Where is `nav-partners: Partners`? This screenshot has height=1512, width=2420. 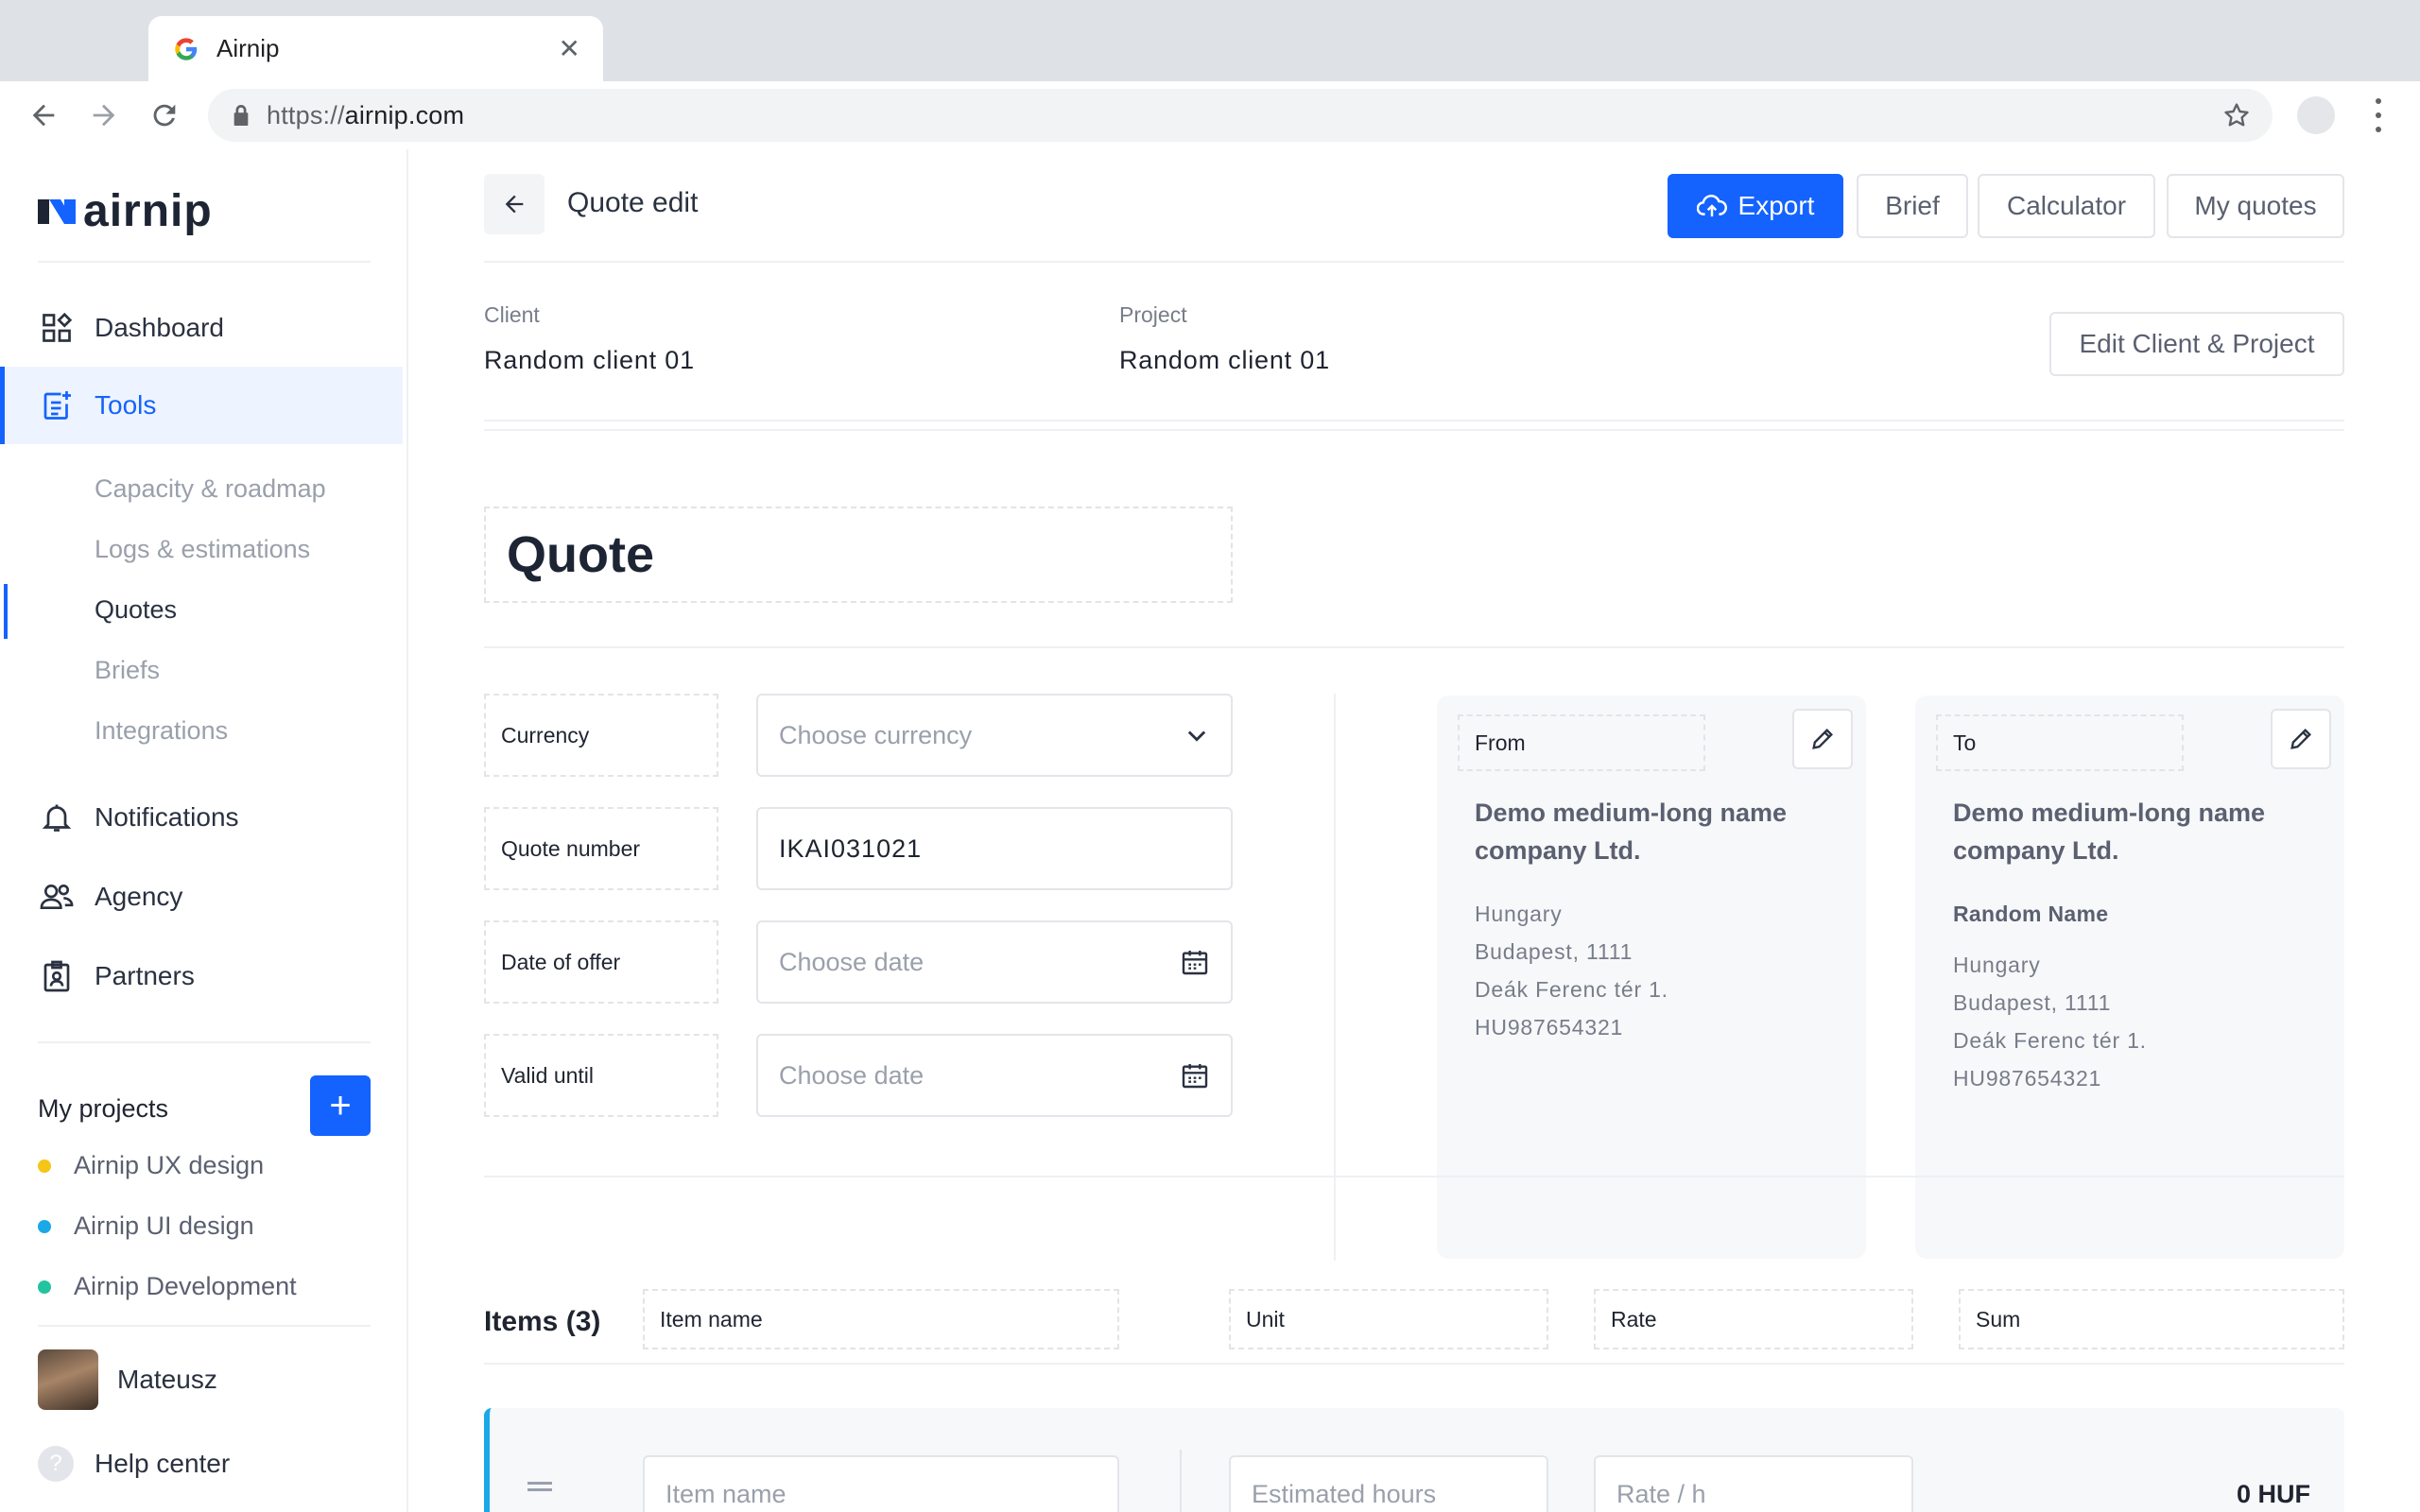 nav-partners: Partners is located at coordinates (201, 976).